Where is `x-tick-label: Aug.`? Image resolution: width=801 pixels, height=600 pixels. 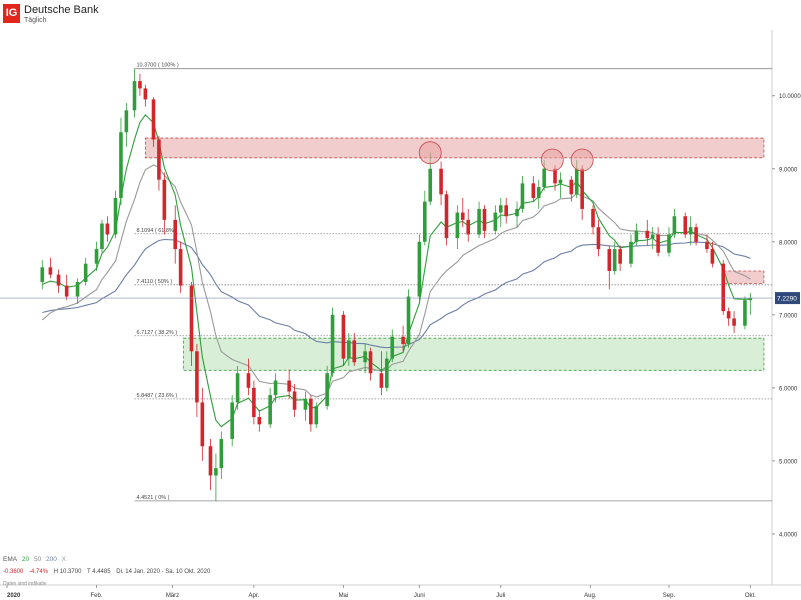
x-tick-label: Aug. is located at coordinates (590, 596).